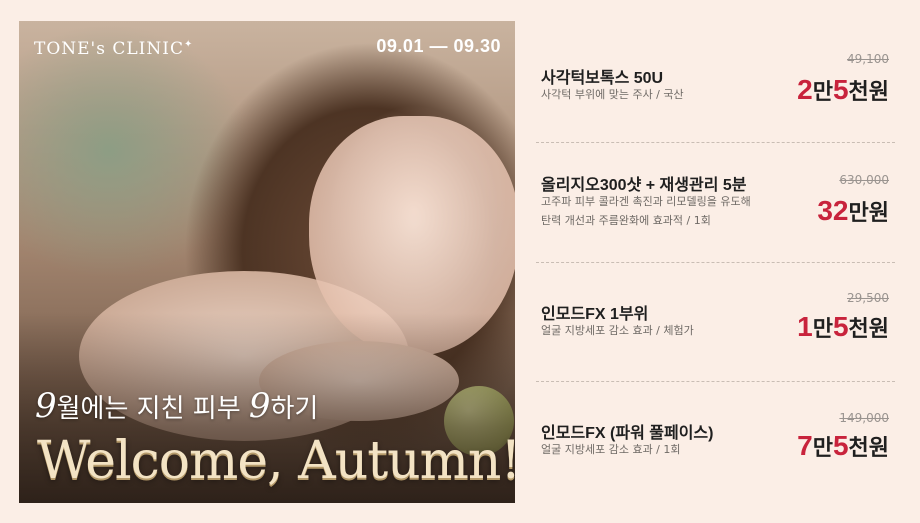  I want to click on tagline-text: 하기, so click(294, 409).